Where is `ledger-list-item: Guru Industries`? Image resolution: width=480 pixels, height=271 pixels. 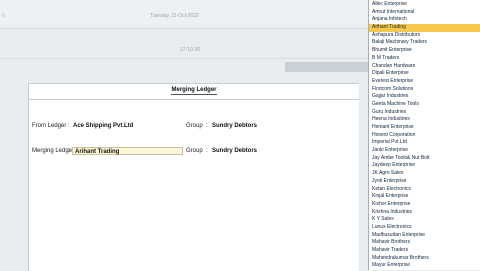
ledger-list-item: Guru Industries is located at coordinates (424, 113).